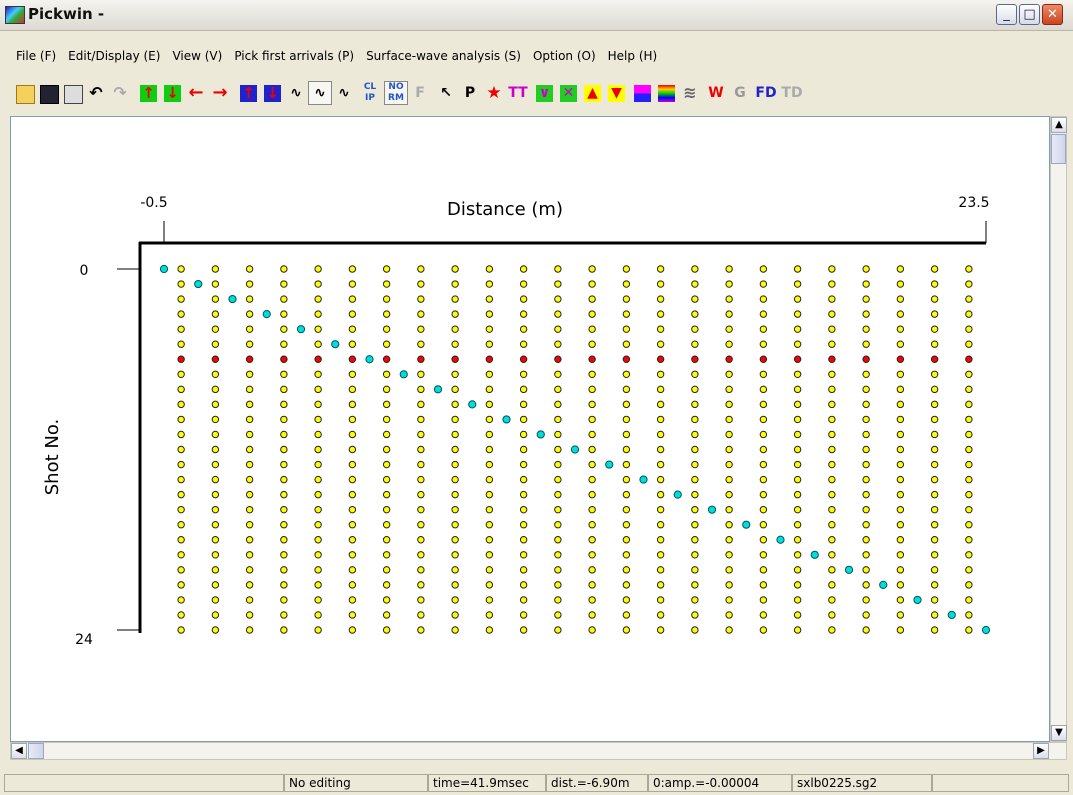 Image resolution: width=1073 pixels, height=795 pixels. Describe the element at coordinates (446, 93) in the screenshot. I see `pointer-icon: ↖` at that location.